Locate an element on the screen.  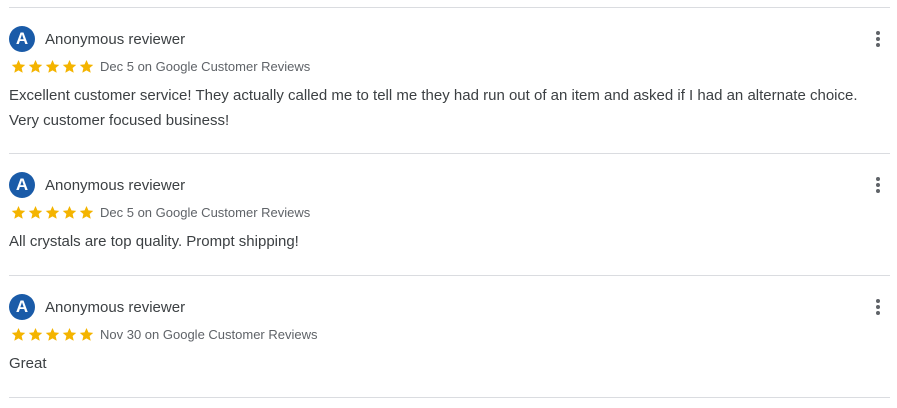
review-date-source: Nov 30 on Google Customer Reviews is located at coordinates (209, 334).